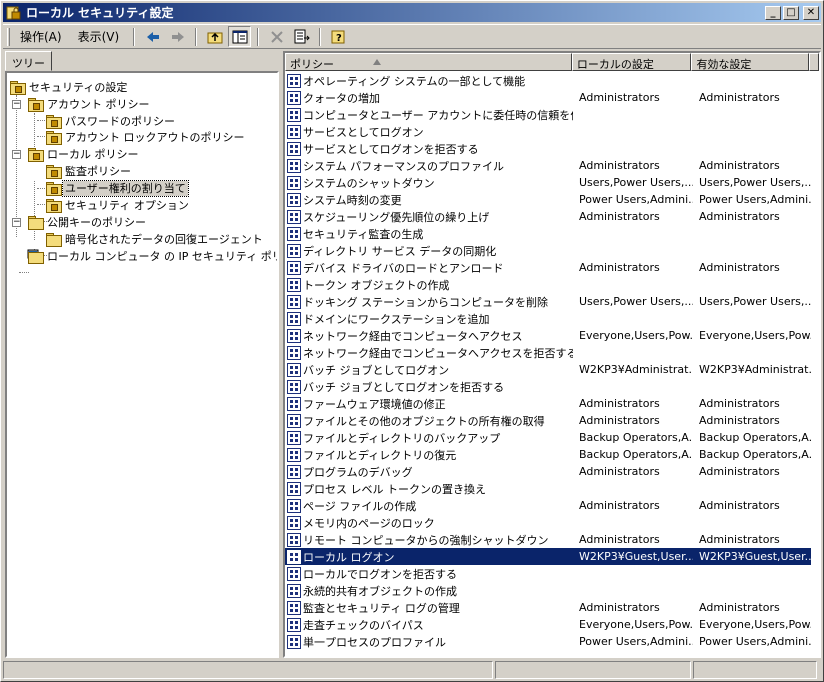 Image resolution: width=824 pixels, height=682 pixels. I want to click on tree-item-security-options: セキュリティ オプション, so click(118, 205).